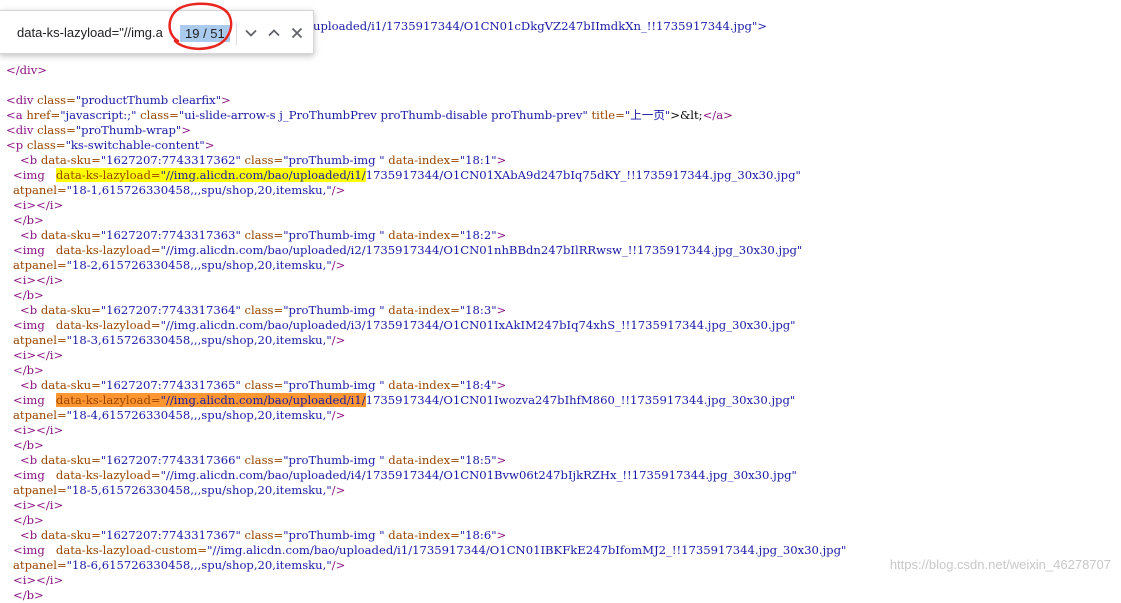 The height and width of the screenshot is (603, 1121). What do you see at coordinates (205, 33) in the screenshot?
I see `match-count: 19 / 51` at bounding box center [205, 33].